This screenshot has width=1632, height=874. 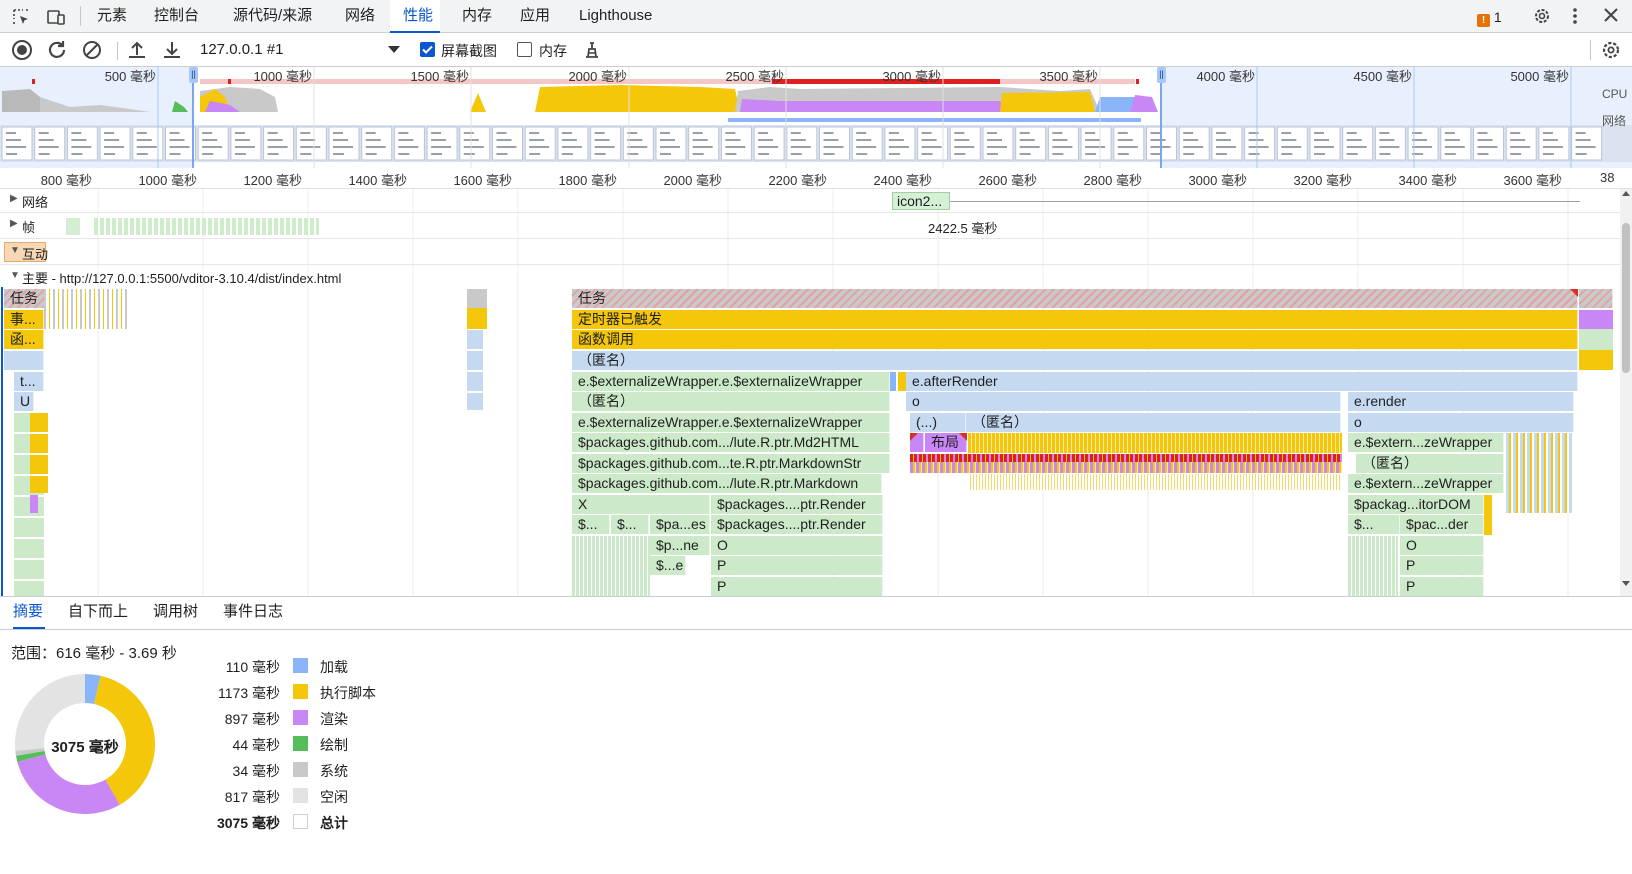 I want to click on flame-pa-es: $pa...es, so click(x=680, y=524).